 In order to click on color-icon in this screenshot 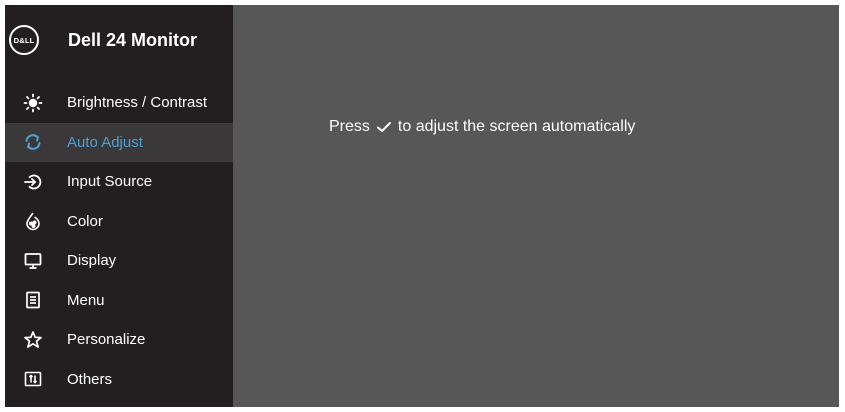, I will do `click(33, 221)`.